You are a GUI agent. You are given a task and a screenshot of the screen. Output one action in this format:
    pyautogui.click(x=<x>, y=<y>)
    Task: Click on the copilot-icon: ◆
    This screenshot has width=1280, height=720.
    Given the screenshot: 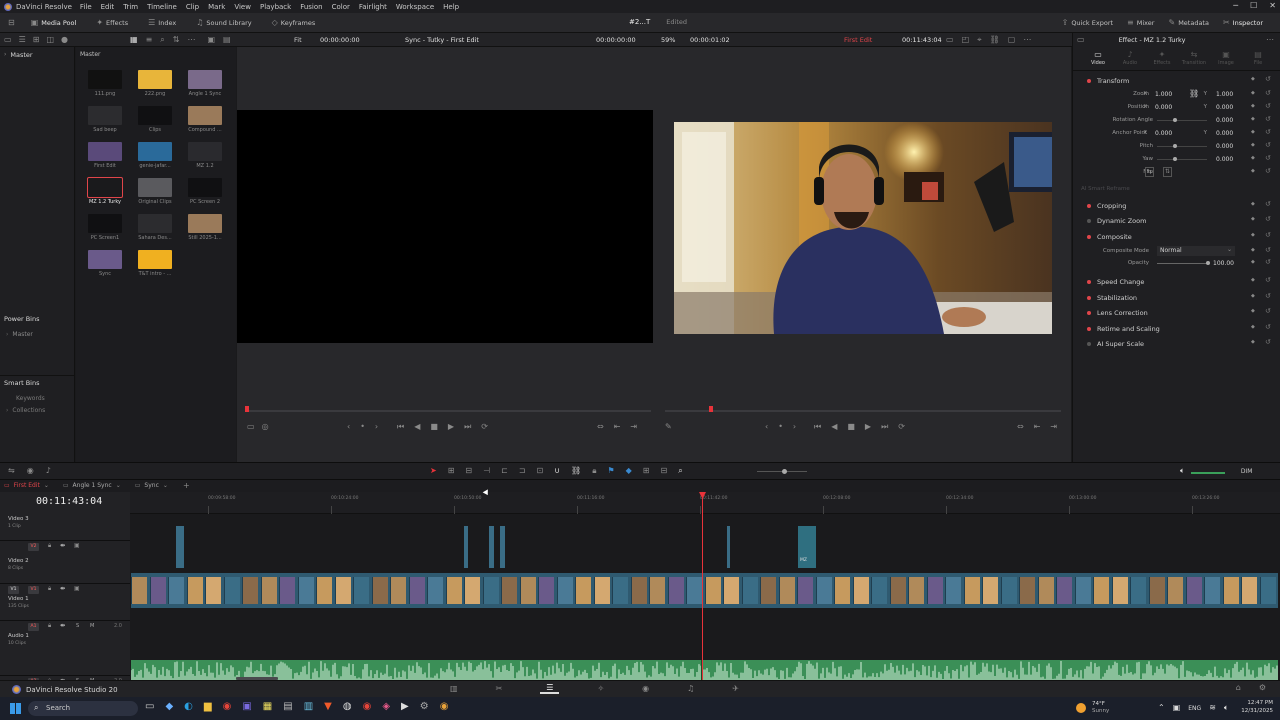 What is the action you would take?
    pyautogui.click(x=169, y=707)
    